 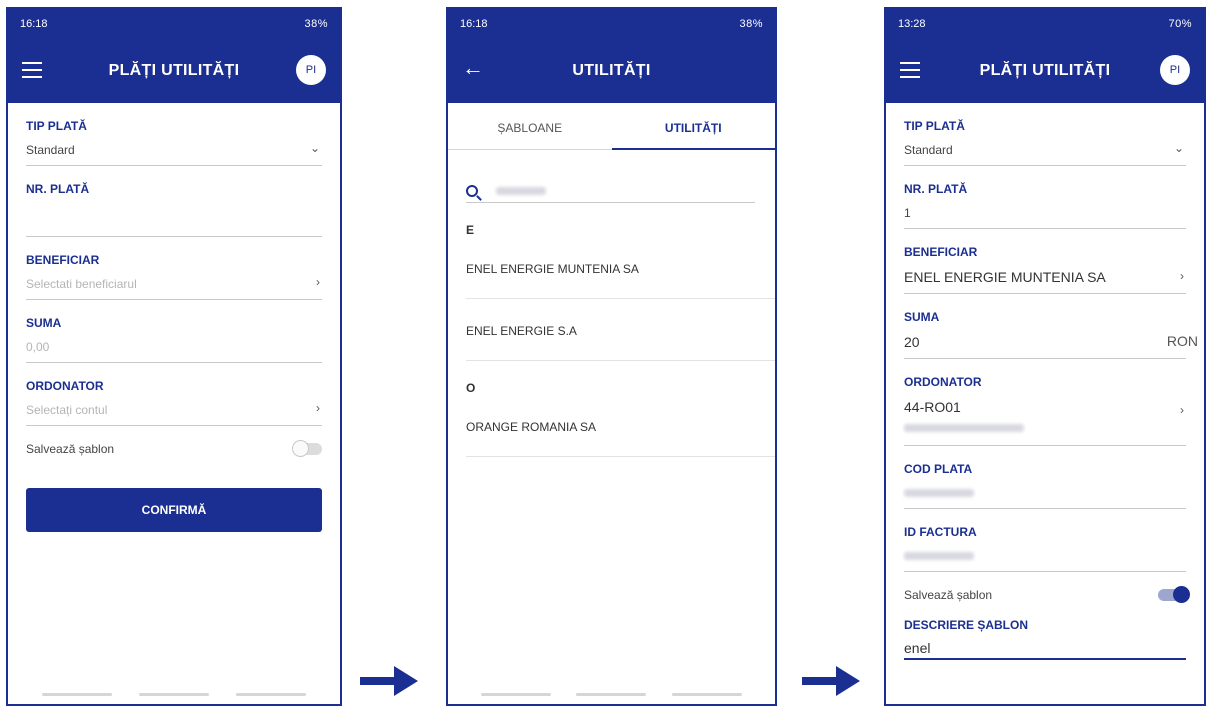 I want to click on page-title: UTILITĂȚI, so click(x=611, y=70).